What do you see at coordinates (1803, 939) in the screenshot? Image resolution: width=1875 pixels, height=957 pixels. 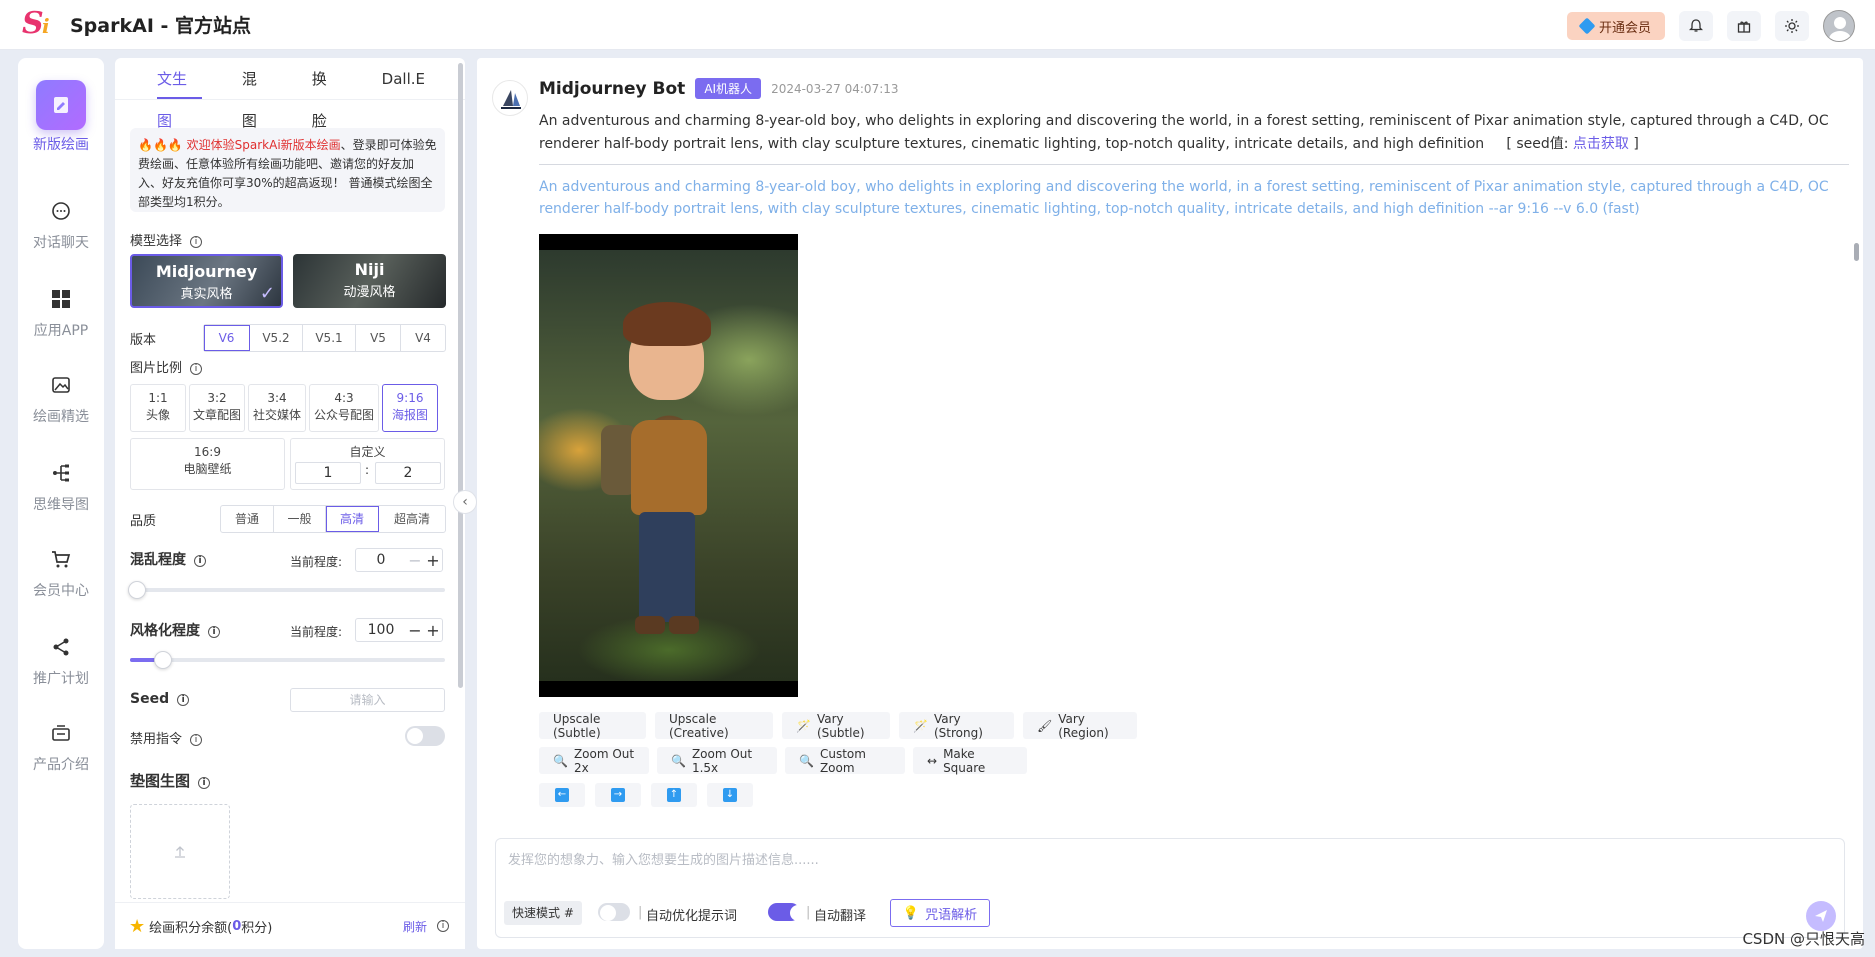 I see `watermark: CSDN @只恨天高` at bounding box center [1803, 939].